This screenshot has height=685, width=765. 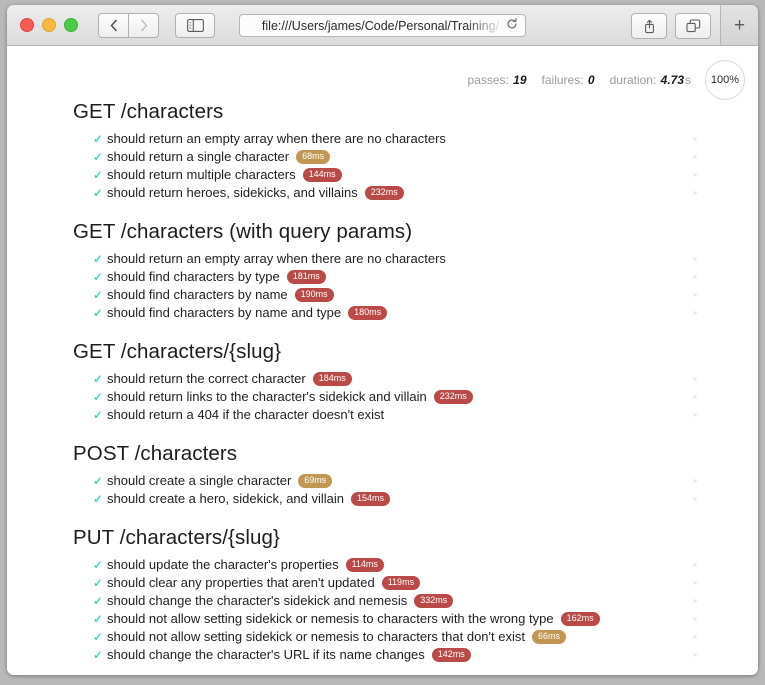 I want to click on minimize-window-button, so click(x=49, y=25).